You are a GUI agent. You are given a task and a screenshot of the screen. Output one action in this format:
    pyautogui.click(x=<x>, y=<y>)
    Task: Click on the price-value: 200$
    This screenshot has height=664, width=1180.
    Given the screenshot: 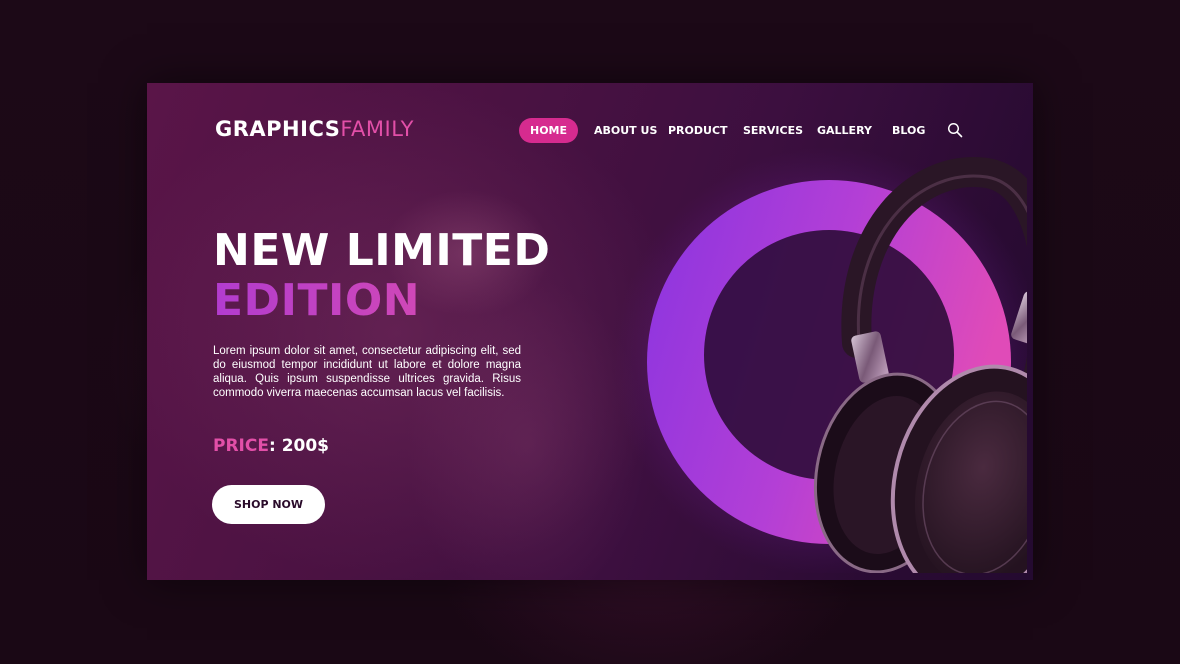 What is the action you would take?
    pyautogui.click(x=305, y=446)
    